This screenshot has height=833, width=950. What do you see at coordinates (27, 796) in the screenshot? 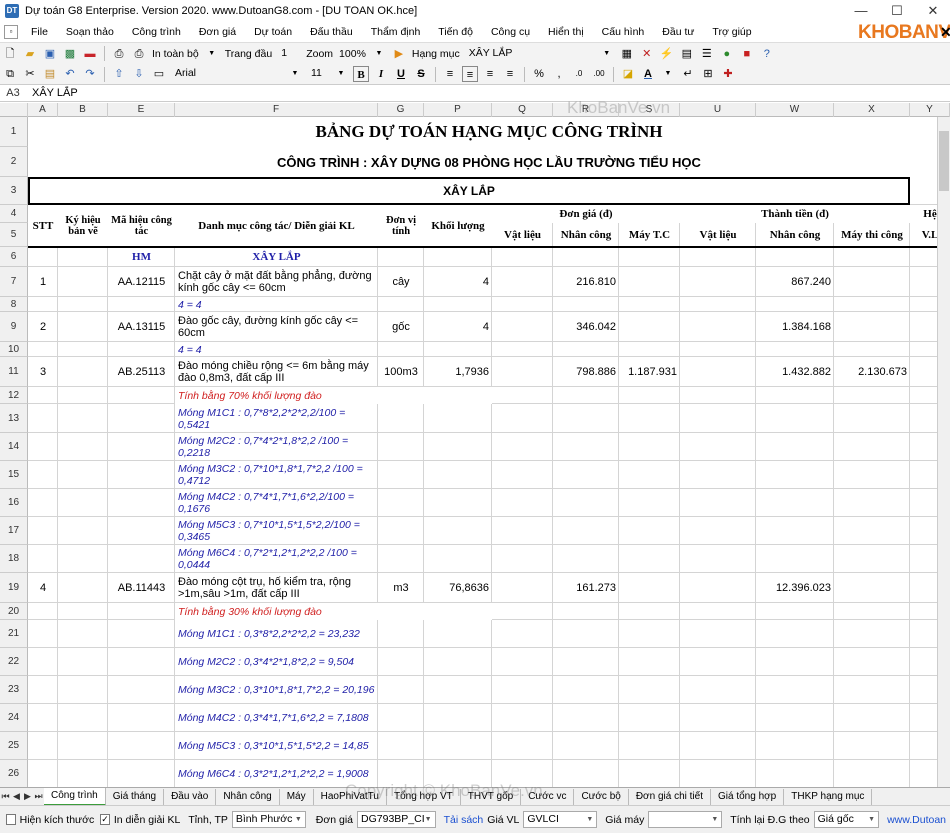
I see `next-sheet-icon: ▶` at bounding box center [27, 796].